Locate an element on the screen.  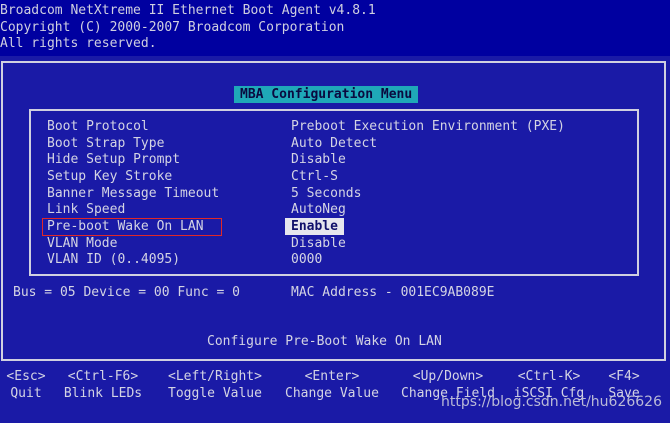
action-toggle-value: Toggle Value is located at coordinates (215, 393).